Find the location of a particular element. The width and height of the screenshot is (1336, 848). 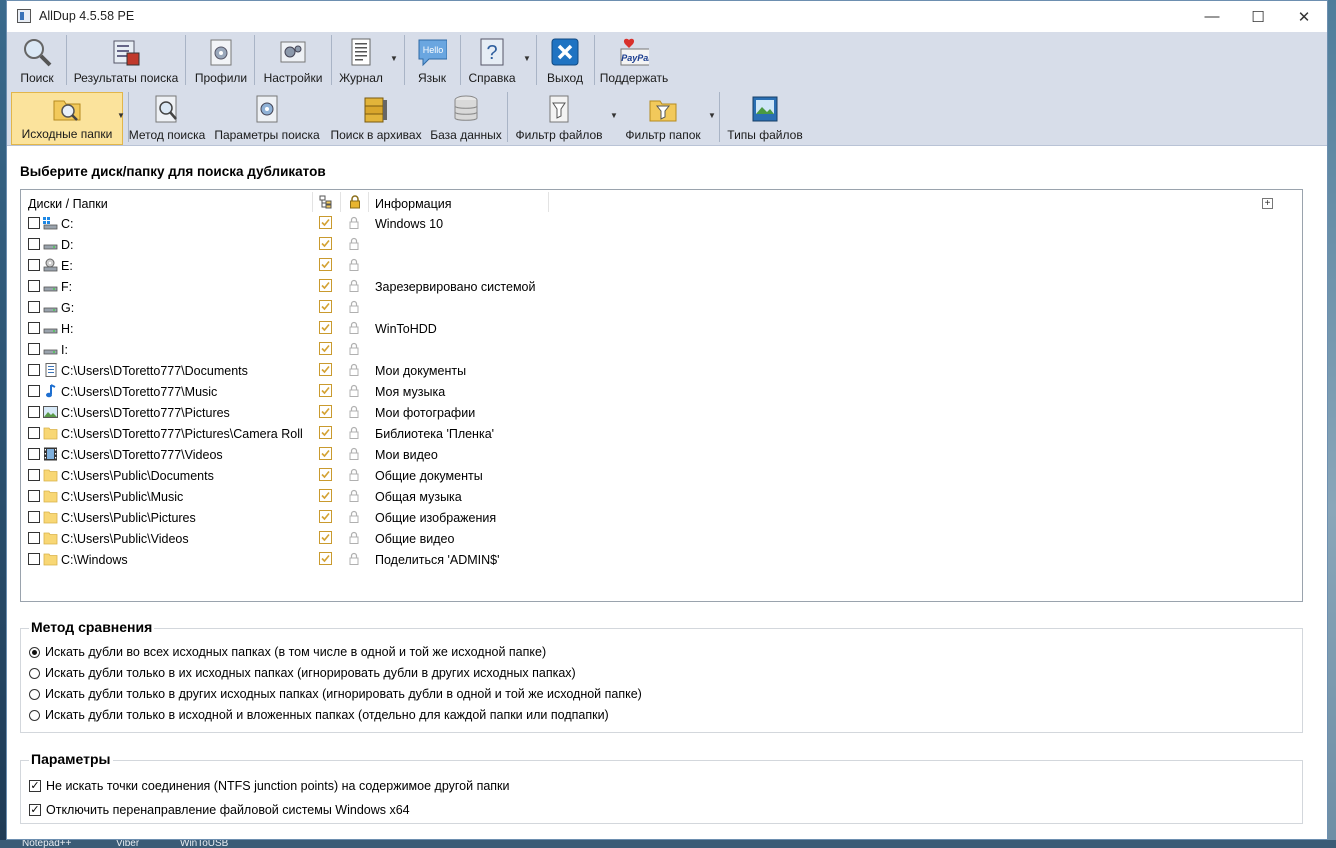

folder-row: C: Windows 10 is located at coordinates (661, 223).